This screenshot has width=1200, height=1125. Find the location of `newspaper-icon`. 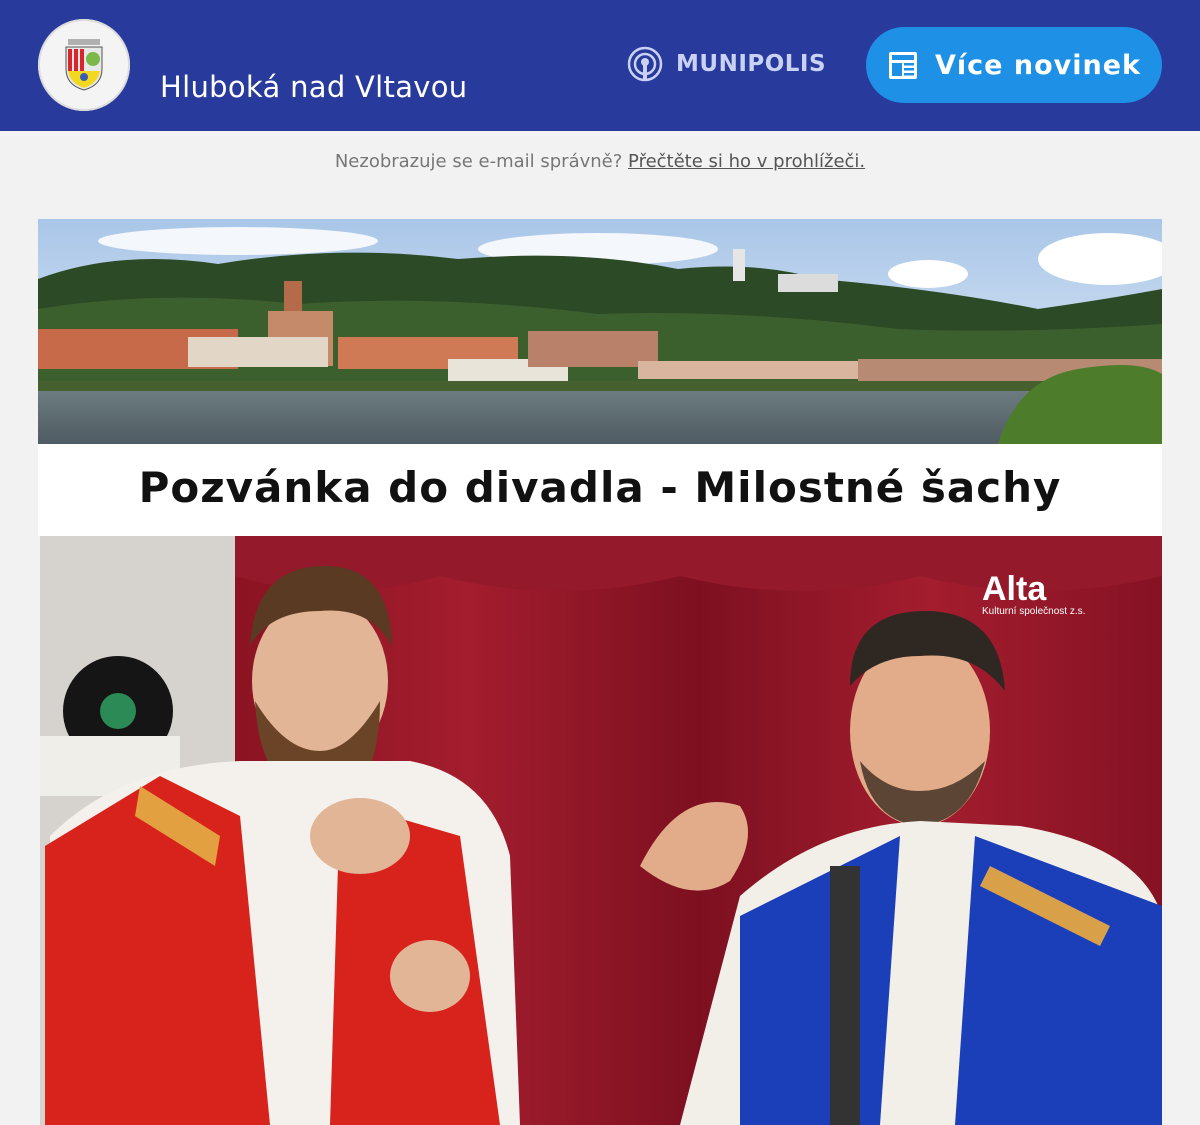

newspaper-icon is located at coordinates (903, 65).